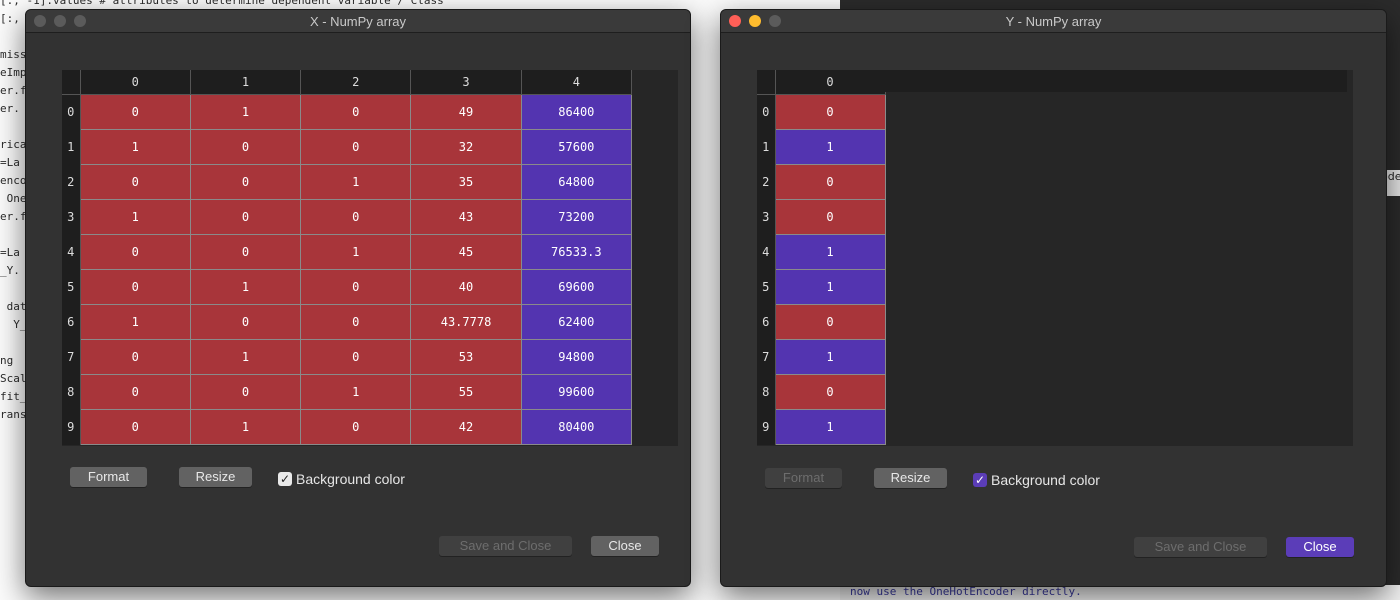 This screenshot has height=600, width=1400. I want to click on table-cell: 86400, so click(576, 112).